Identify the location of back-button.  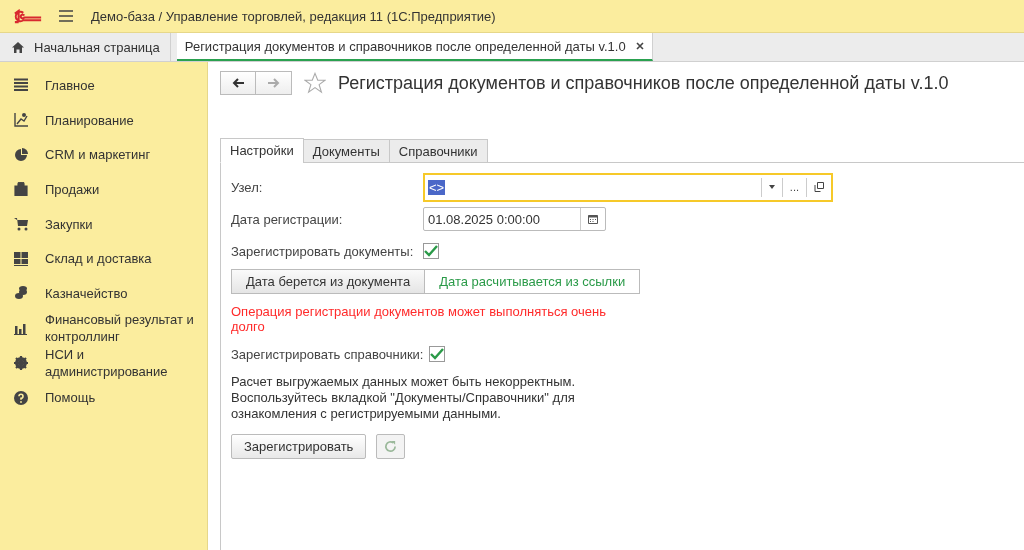
(238, 83).